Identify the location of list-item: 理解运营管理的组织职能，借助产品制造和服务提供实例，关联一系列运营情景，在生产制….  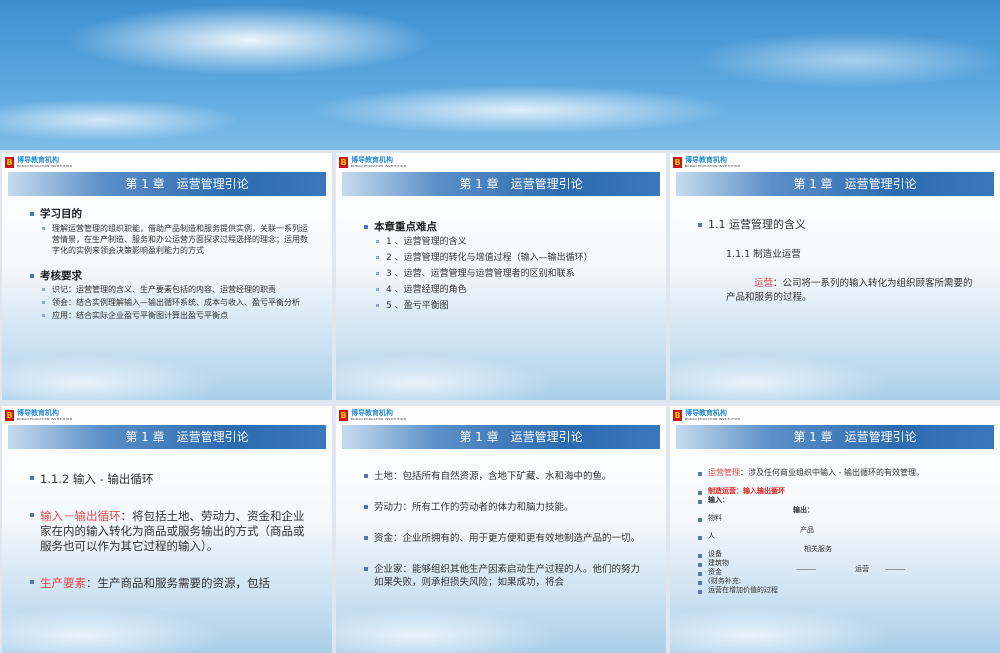
(171, 239).